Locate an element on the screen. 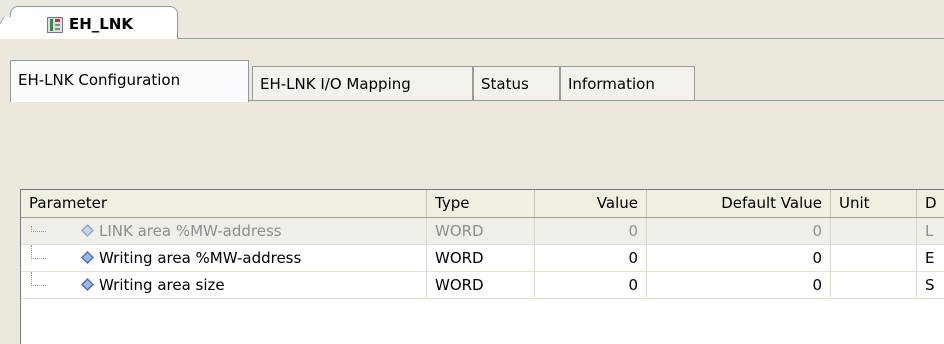 This screenshot has width=944, height=344. column-header-parameter: Parameter is located at coordinates (224, 203).